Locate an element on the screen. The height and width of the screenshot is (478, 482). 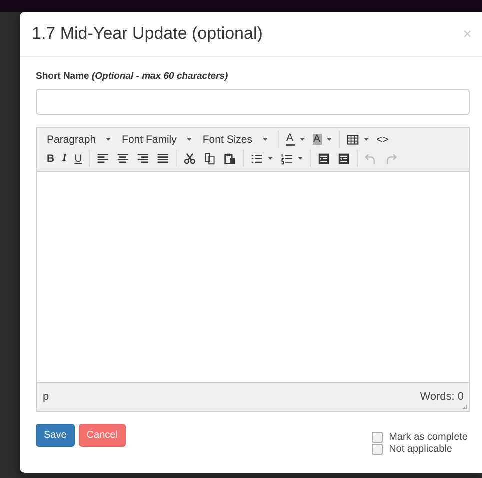
undo-icon is located at coordinates (371, 158).